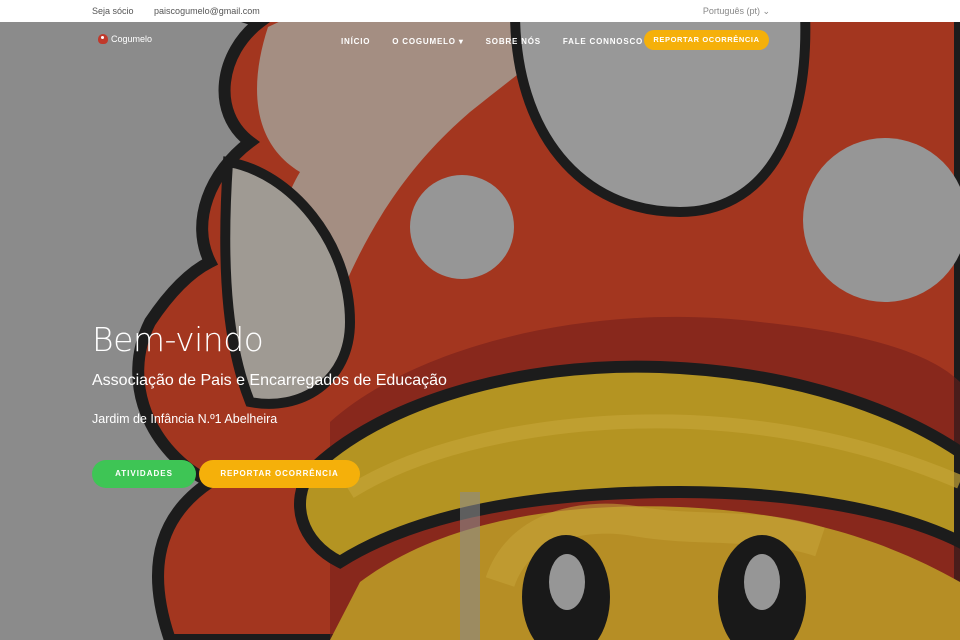  Describe the element at coordinates (207, 11) in the screenshot. I see `email-link: paiscogumelo@gmail.com` at that location.